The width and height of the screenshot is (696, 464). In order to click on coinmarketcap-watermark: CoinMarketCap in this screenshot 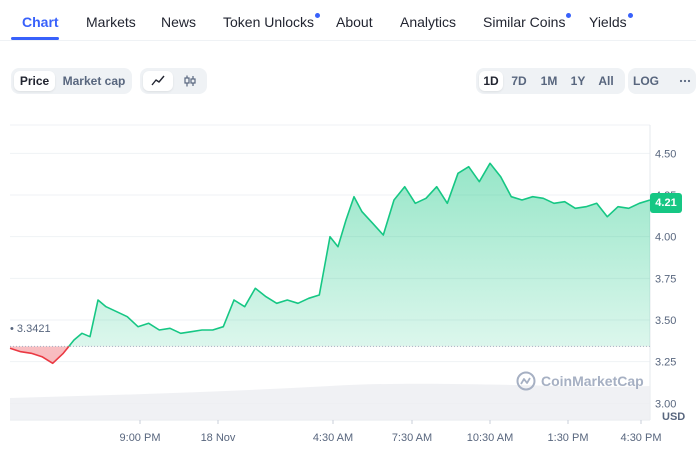, I will do `click(580, 381)`.